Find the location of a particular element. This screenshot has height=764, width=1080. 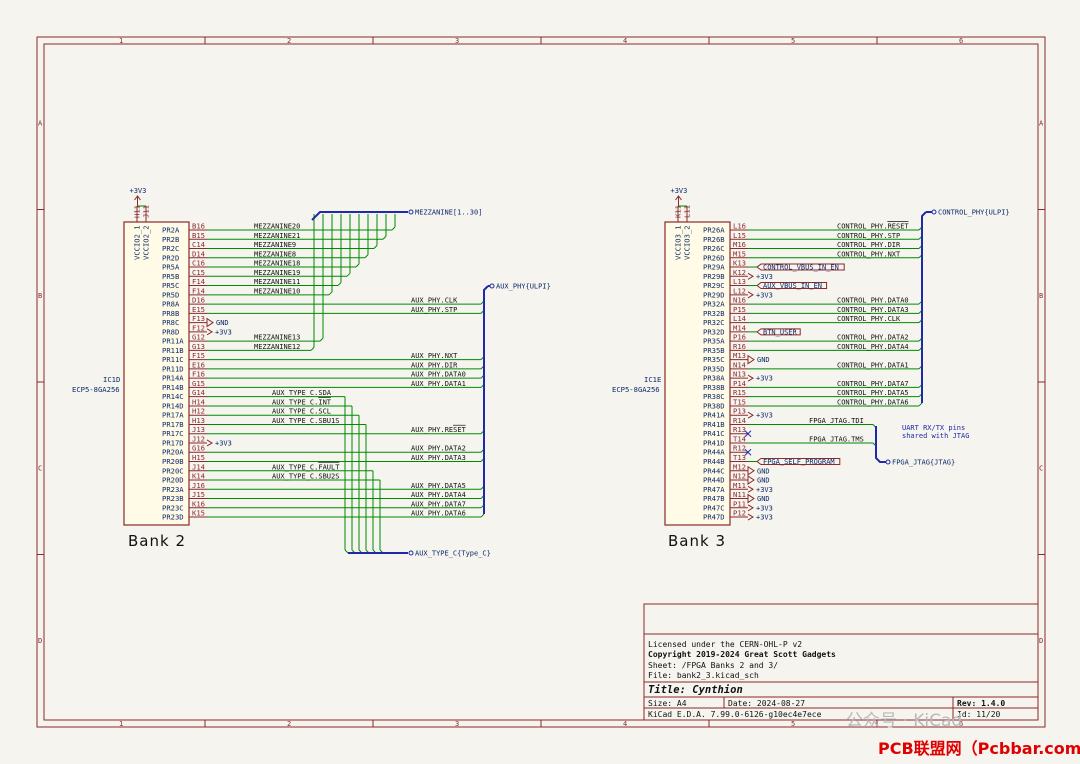

b3-pin-pr29d-name: PR29D is located at coordinates (714, 294).